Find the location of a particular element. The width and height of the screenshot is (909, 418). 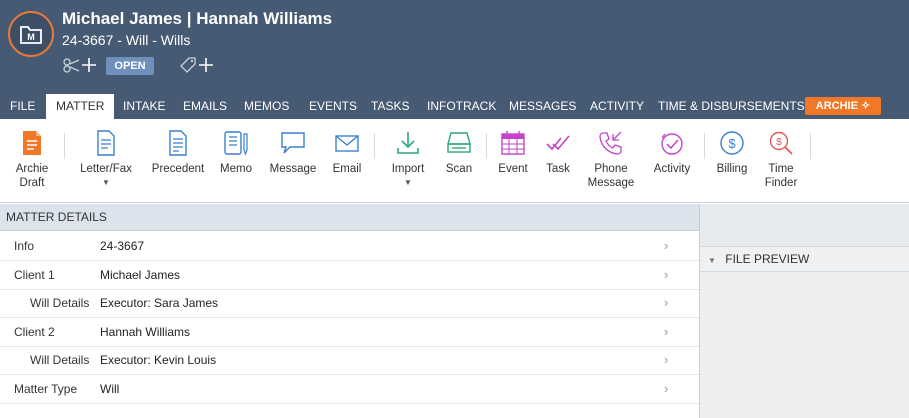

precedent-button: Precedent is located at coordinates (178, 153).